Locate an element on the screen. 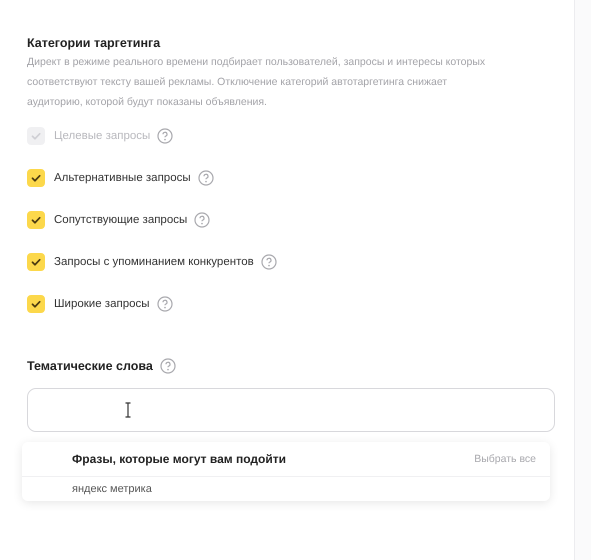  input-field is located at coordinates (291, 410).